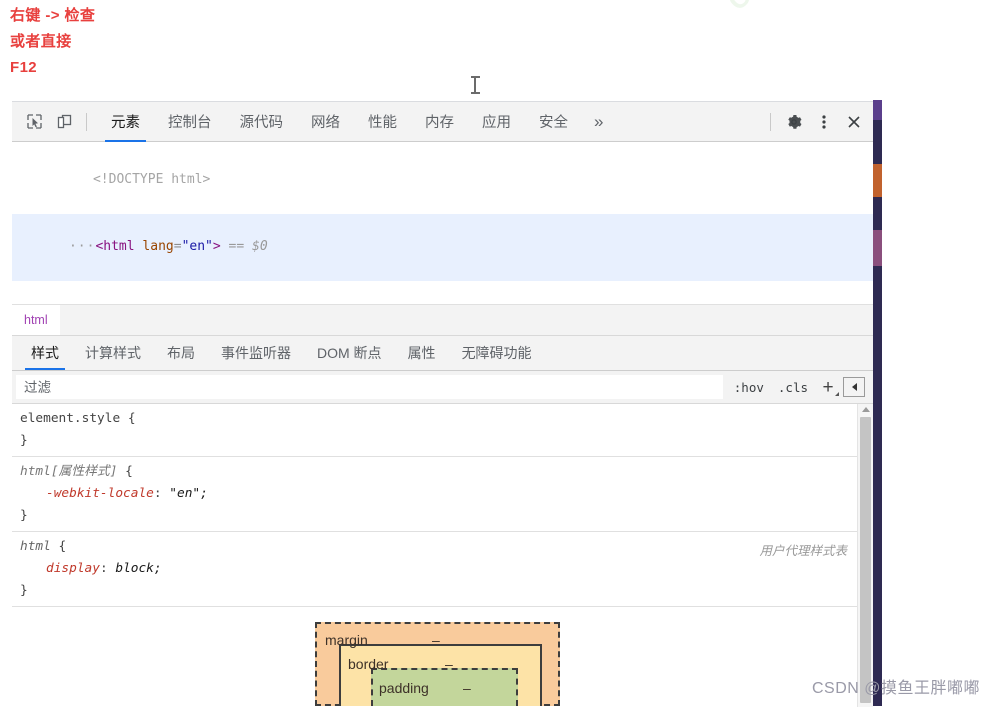  What do you see at coordinates (177, 246) in the screenshot?
I see `dom-attr-eq: =` at bounding box center [177, 246].